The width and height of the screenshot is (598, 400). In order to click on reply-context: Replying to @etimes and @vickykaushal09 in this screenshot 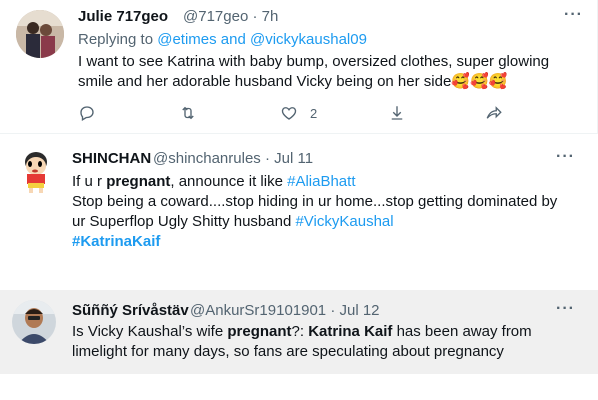, I will do `click(222, 40)`.